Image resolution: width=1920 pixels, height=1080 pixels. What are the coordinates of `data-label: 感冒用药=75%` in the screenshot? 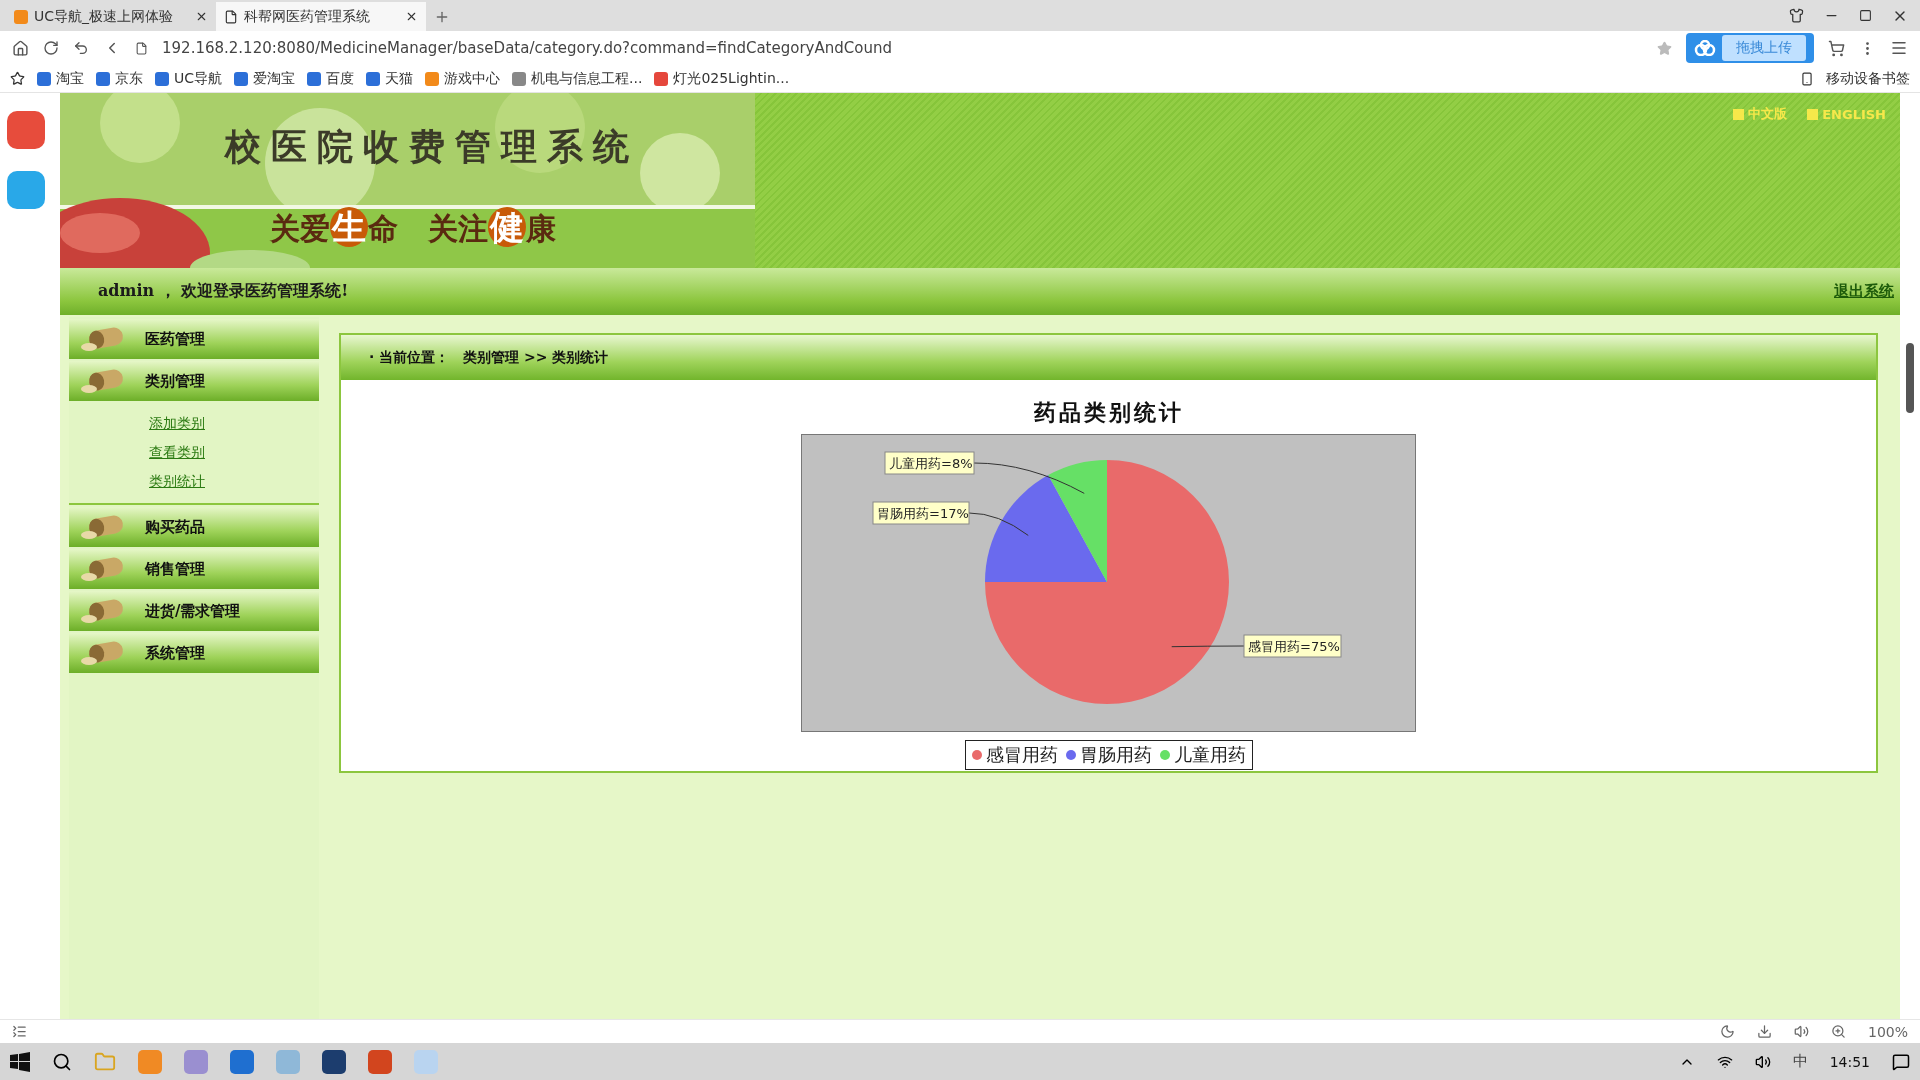 It's located at (1294, 646).